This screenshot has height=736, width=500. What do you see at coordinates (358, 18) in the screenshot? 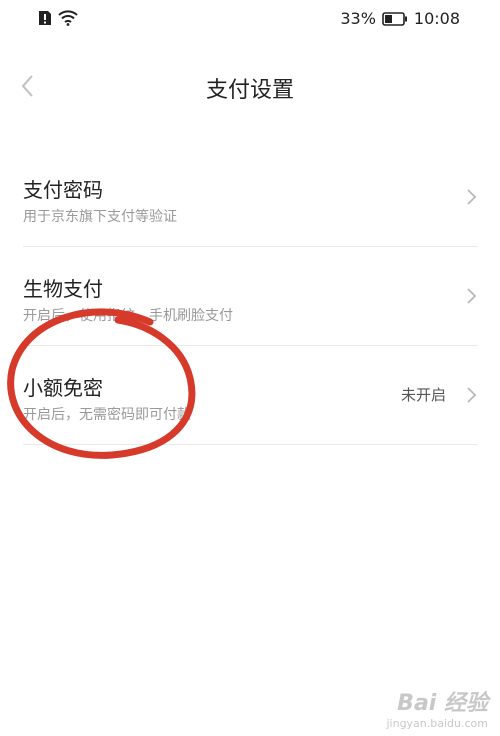
I see `battery-percent: 33%` at bounding box center [358, 18].